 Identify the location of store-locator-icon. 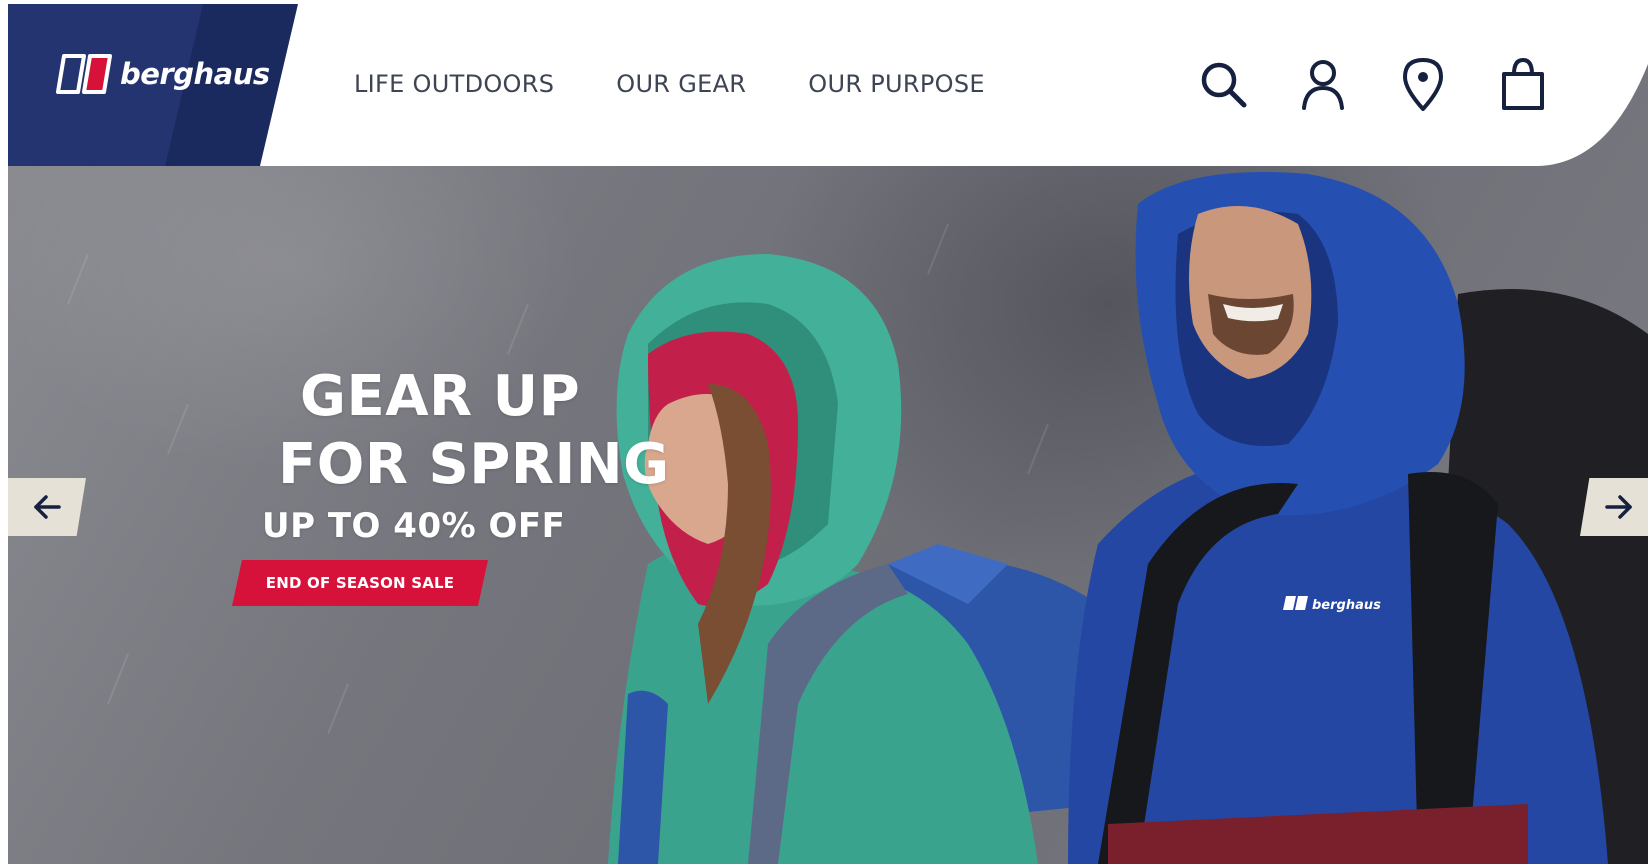
(1423, 84).